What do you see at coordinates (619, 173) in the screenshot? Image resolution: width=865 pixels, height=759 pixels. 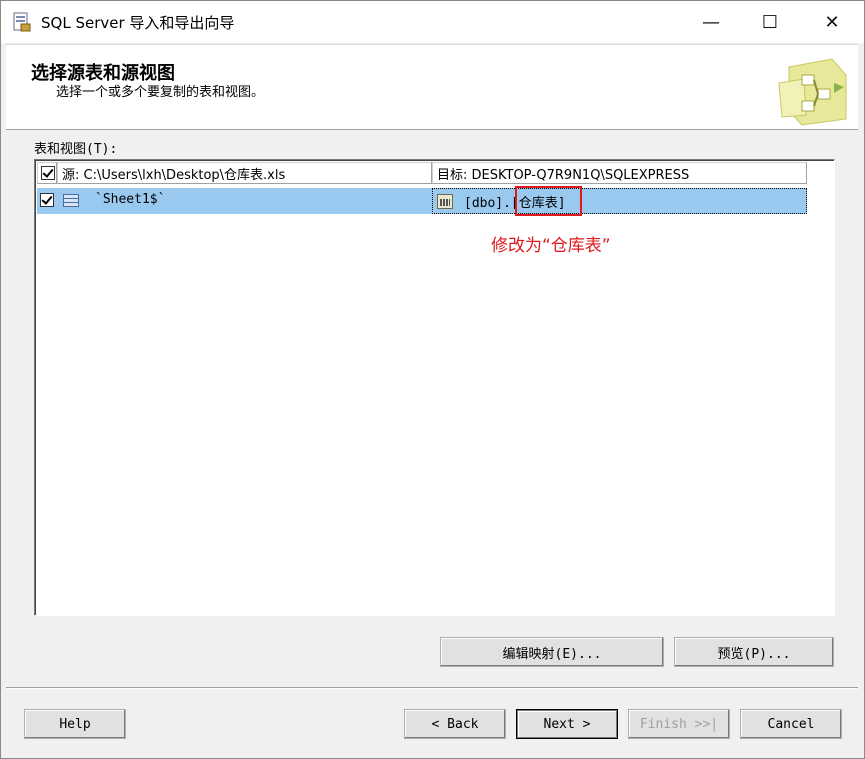 I see `destination-column-header: 目标: DESKTOP-Q7R9N1Q\SQLEXPRESS` at bounding box center [619, 173].